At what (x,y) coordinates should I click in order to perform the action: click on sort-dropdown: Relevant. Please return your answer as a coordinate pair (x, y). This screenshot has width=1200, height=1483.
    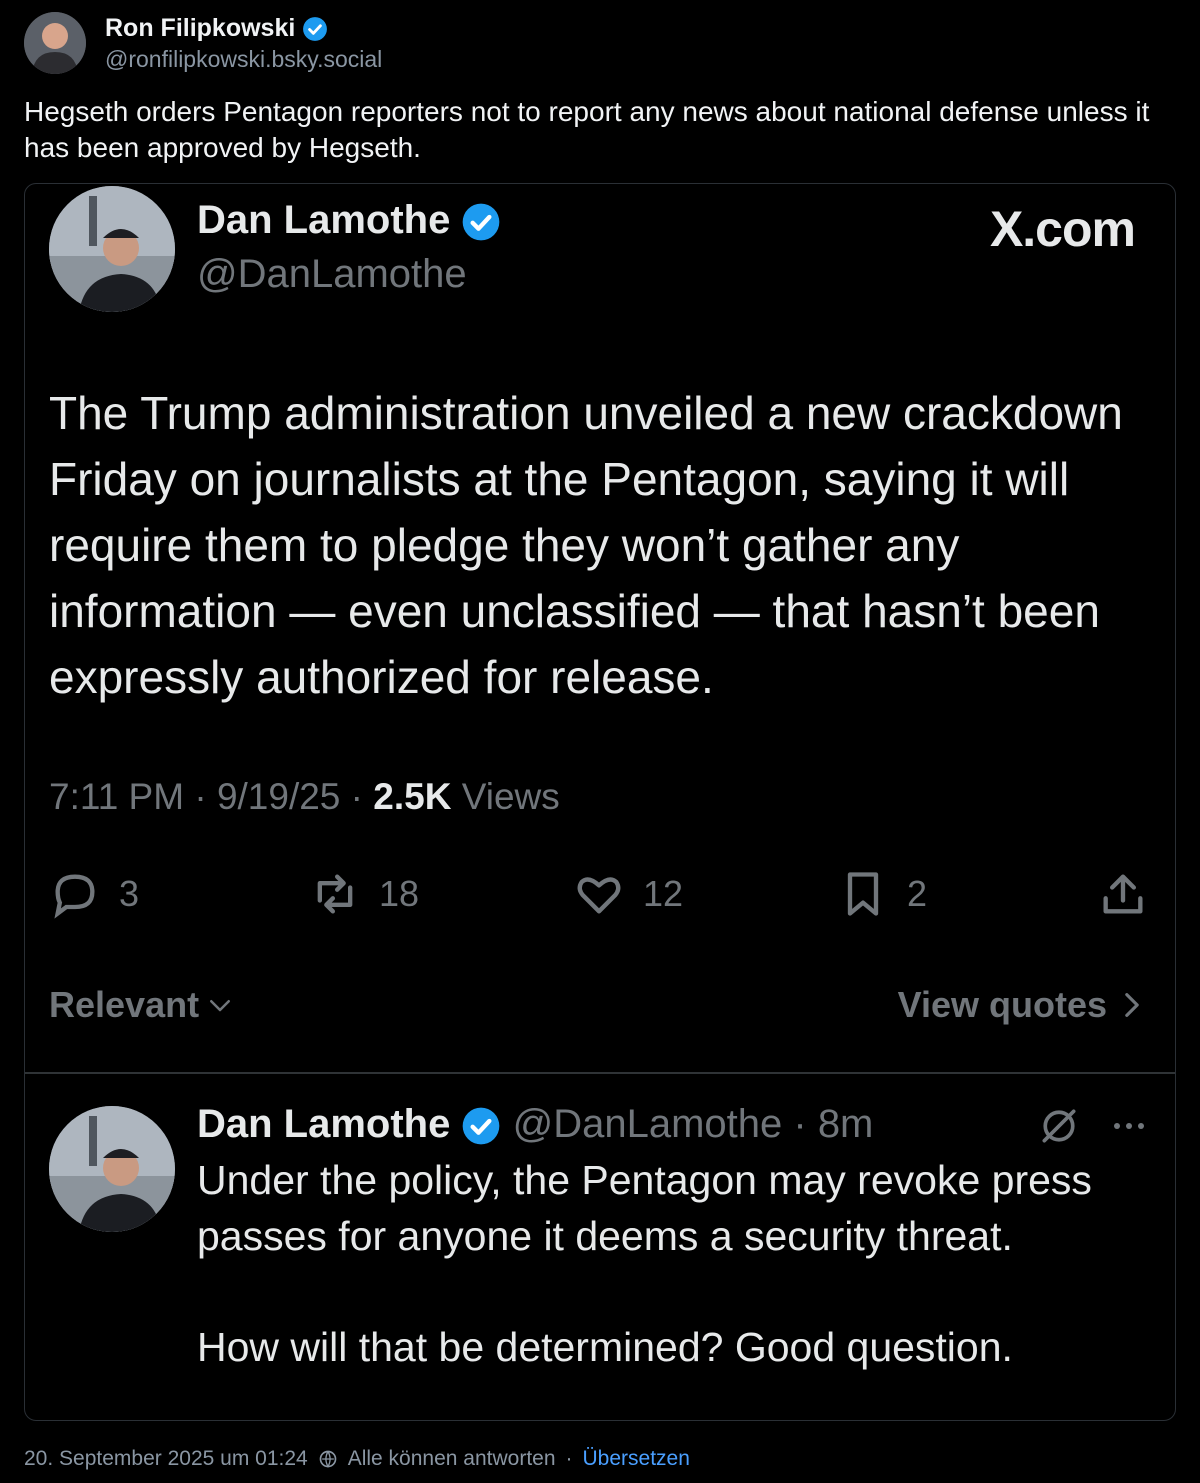
    Looking at the image, I should click on (142, 1005).